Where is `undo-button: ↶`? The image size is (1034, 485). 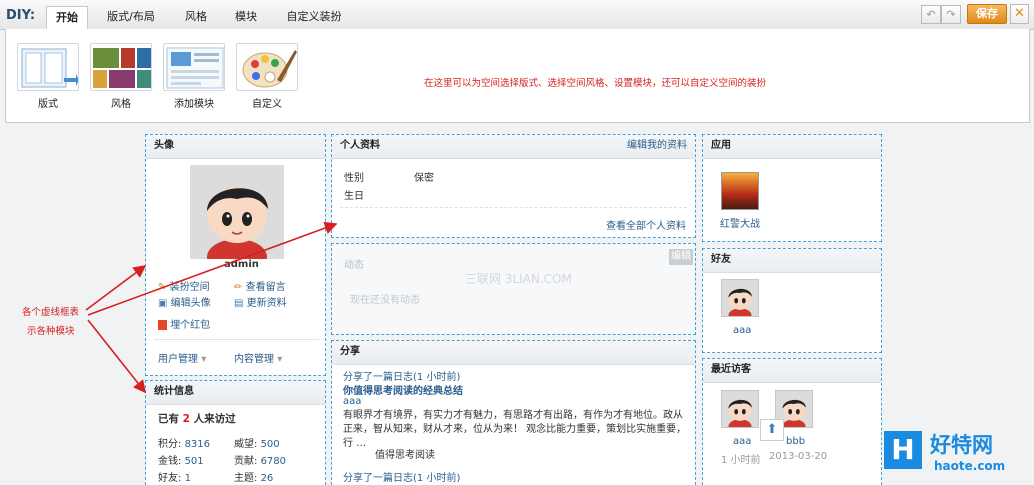 undo-button: ↶ is located at coordinates (931, 14).